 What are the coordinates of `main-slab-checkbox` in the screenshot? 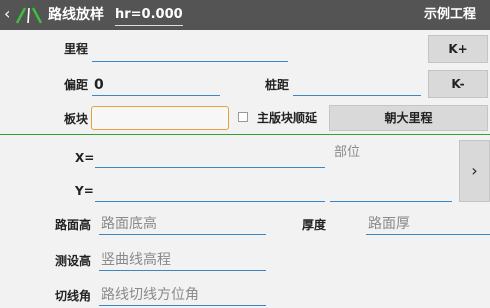 It's located at (243, 117).